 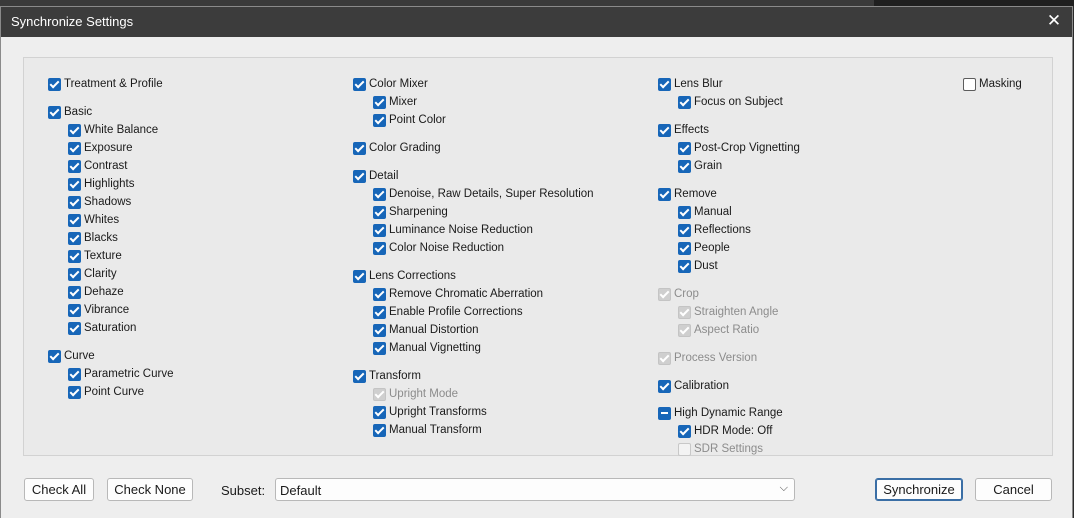 What do you see at coordinates (683, 130) in the screenshot?
I see `checkbox-effects: Effects` at bounding box center [683, 130].